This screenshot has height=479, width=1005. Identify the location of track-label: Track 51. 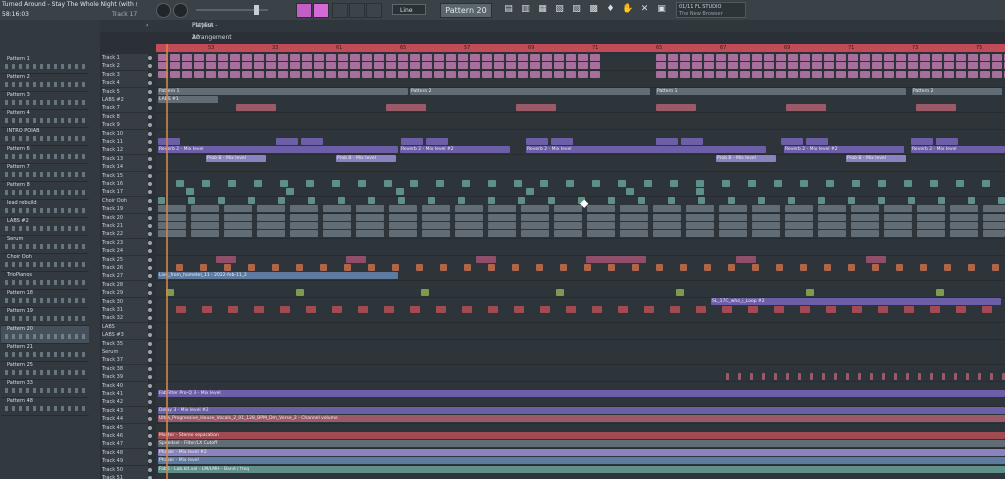
(125, 476).